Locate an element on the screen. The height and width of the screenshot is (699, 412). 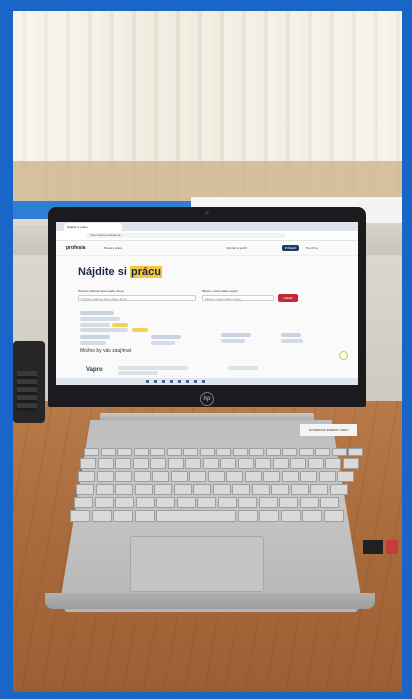
nav-profile: Vytvoriť si profil is located at coordinates (236, 248).